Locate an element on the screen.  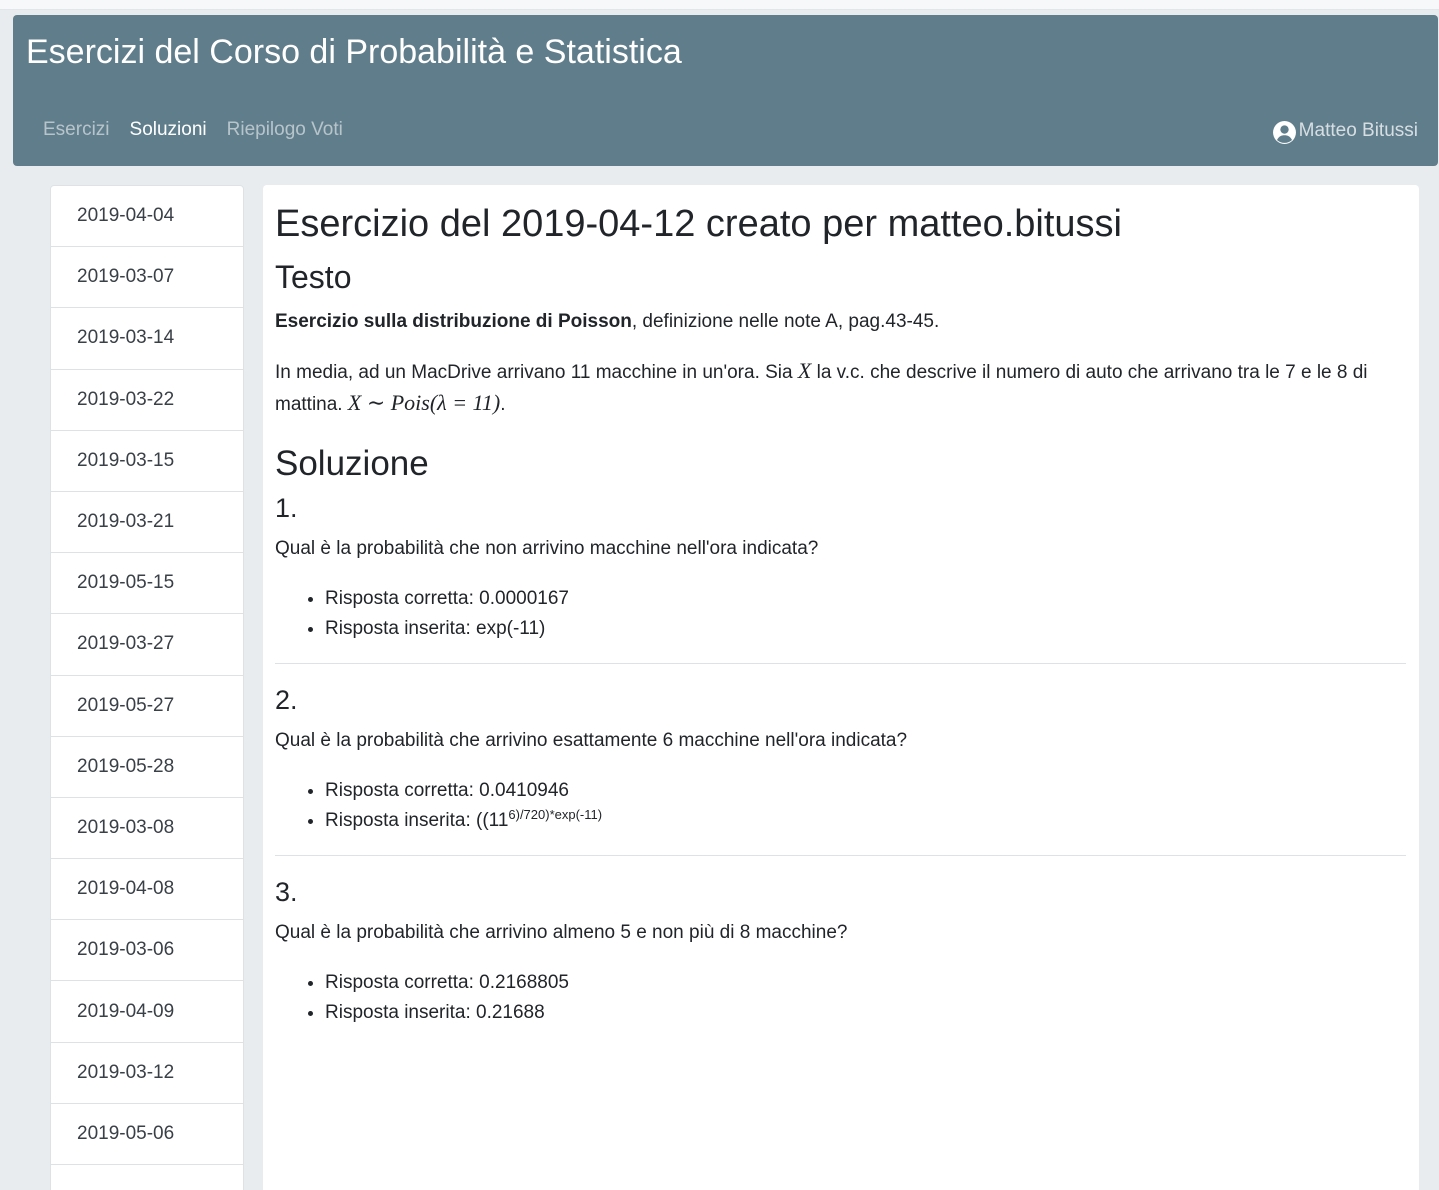
date-item: 2019-05-15 is located at coordinates (147, 584).